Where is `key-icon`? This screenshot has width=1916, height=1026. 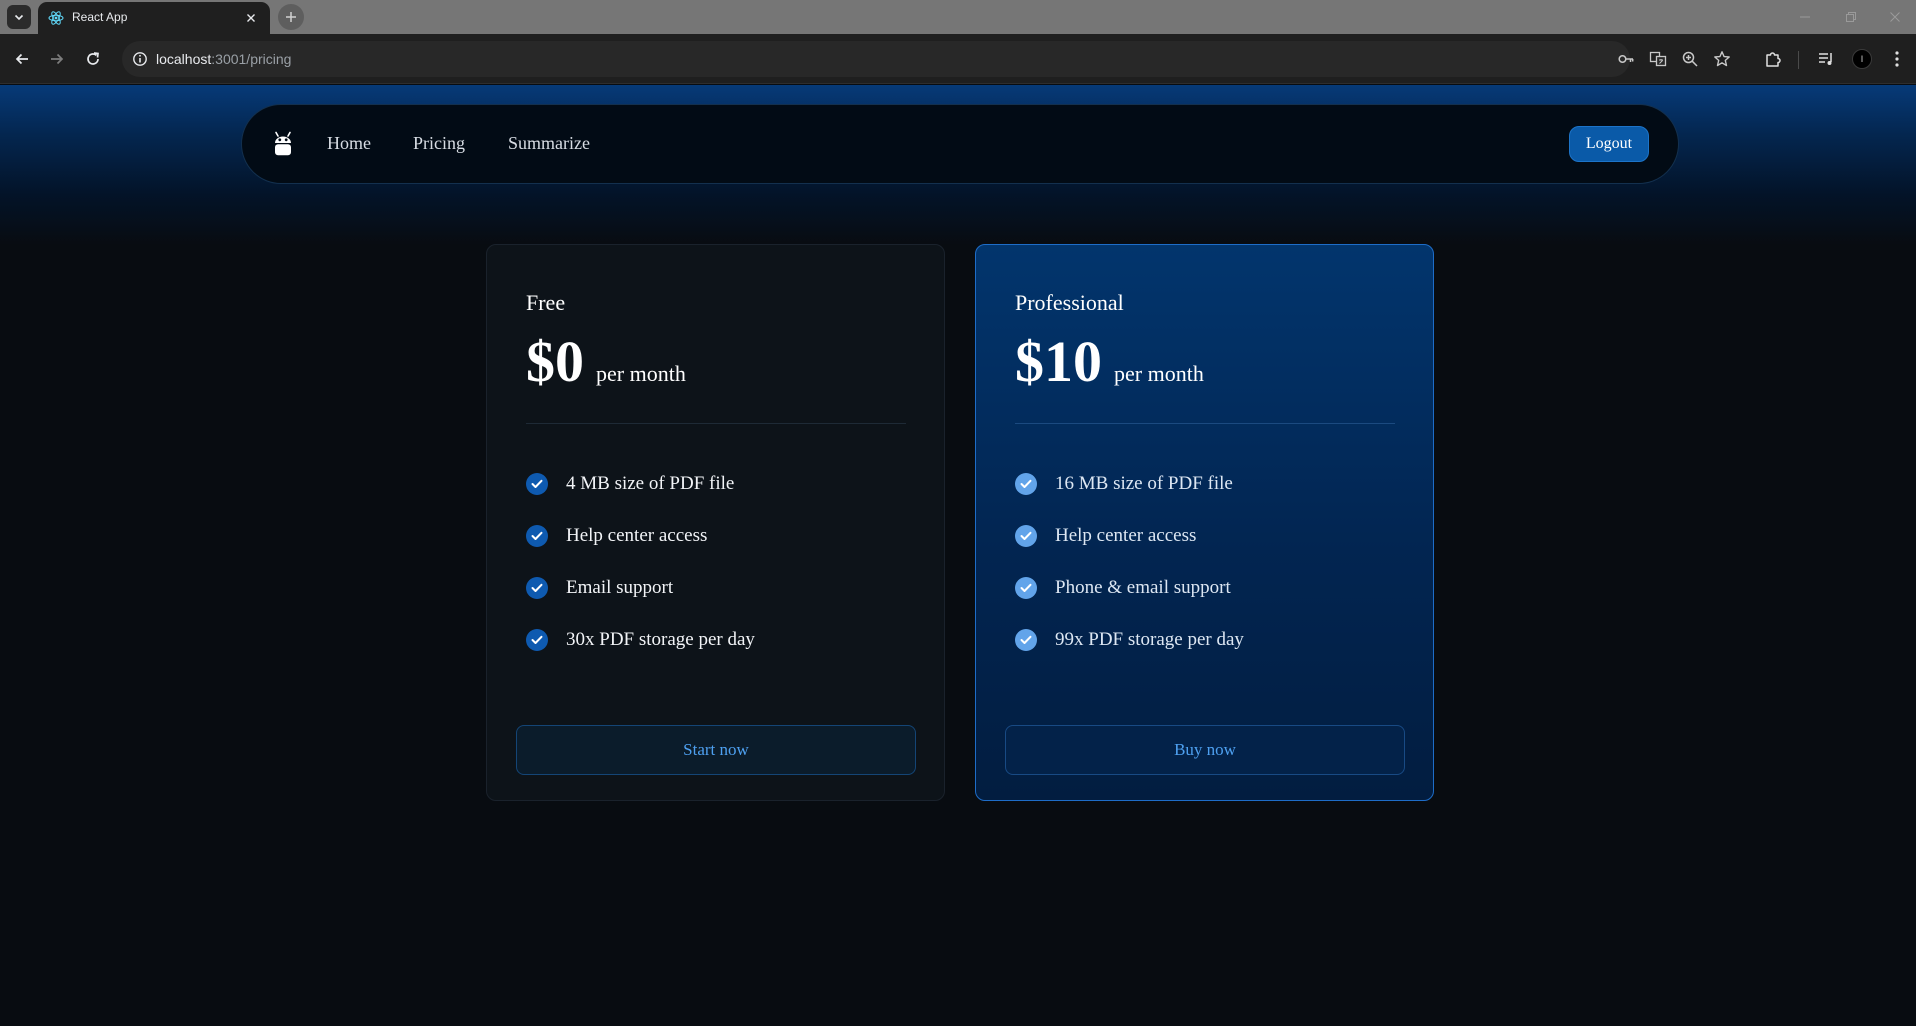 key-icon is located at coordinates (1626, 59).